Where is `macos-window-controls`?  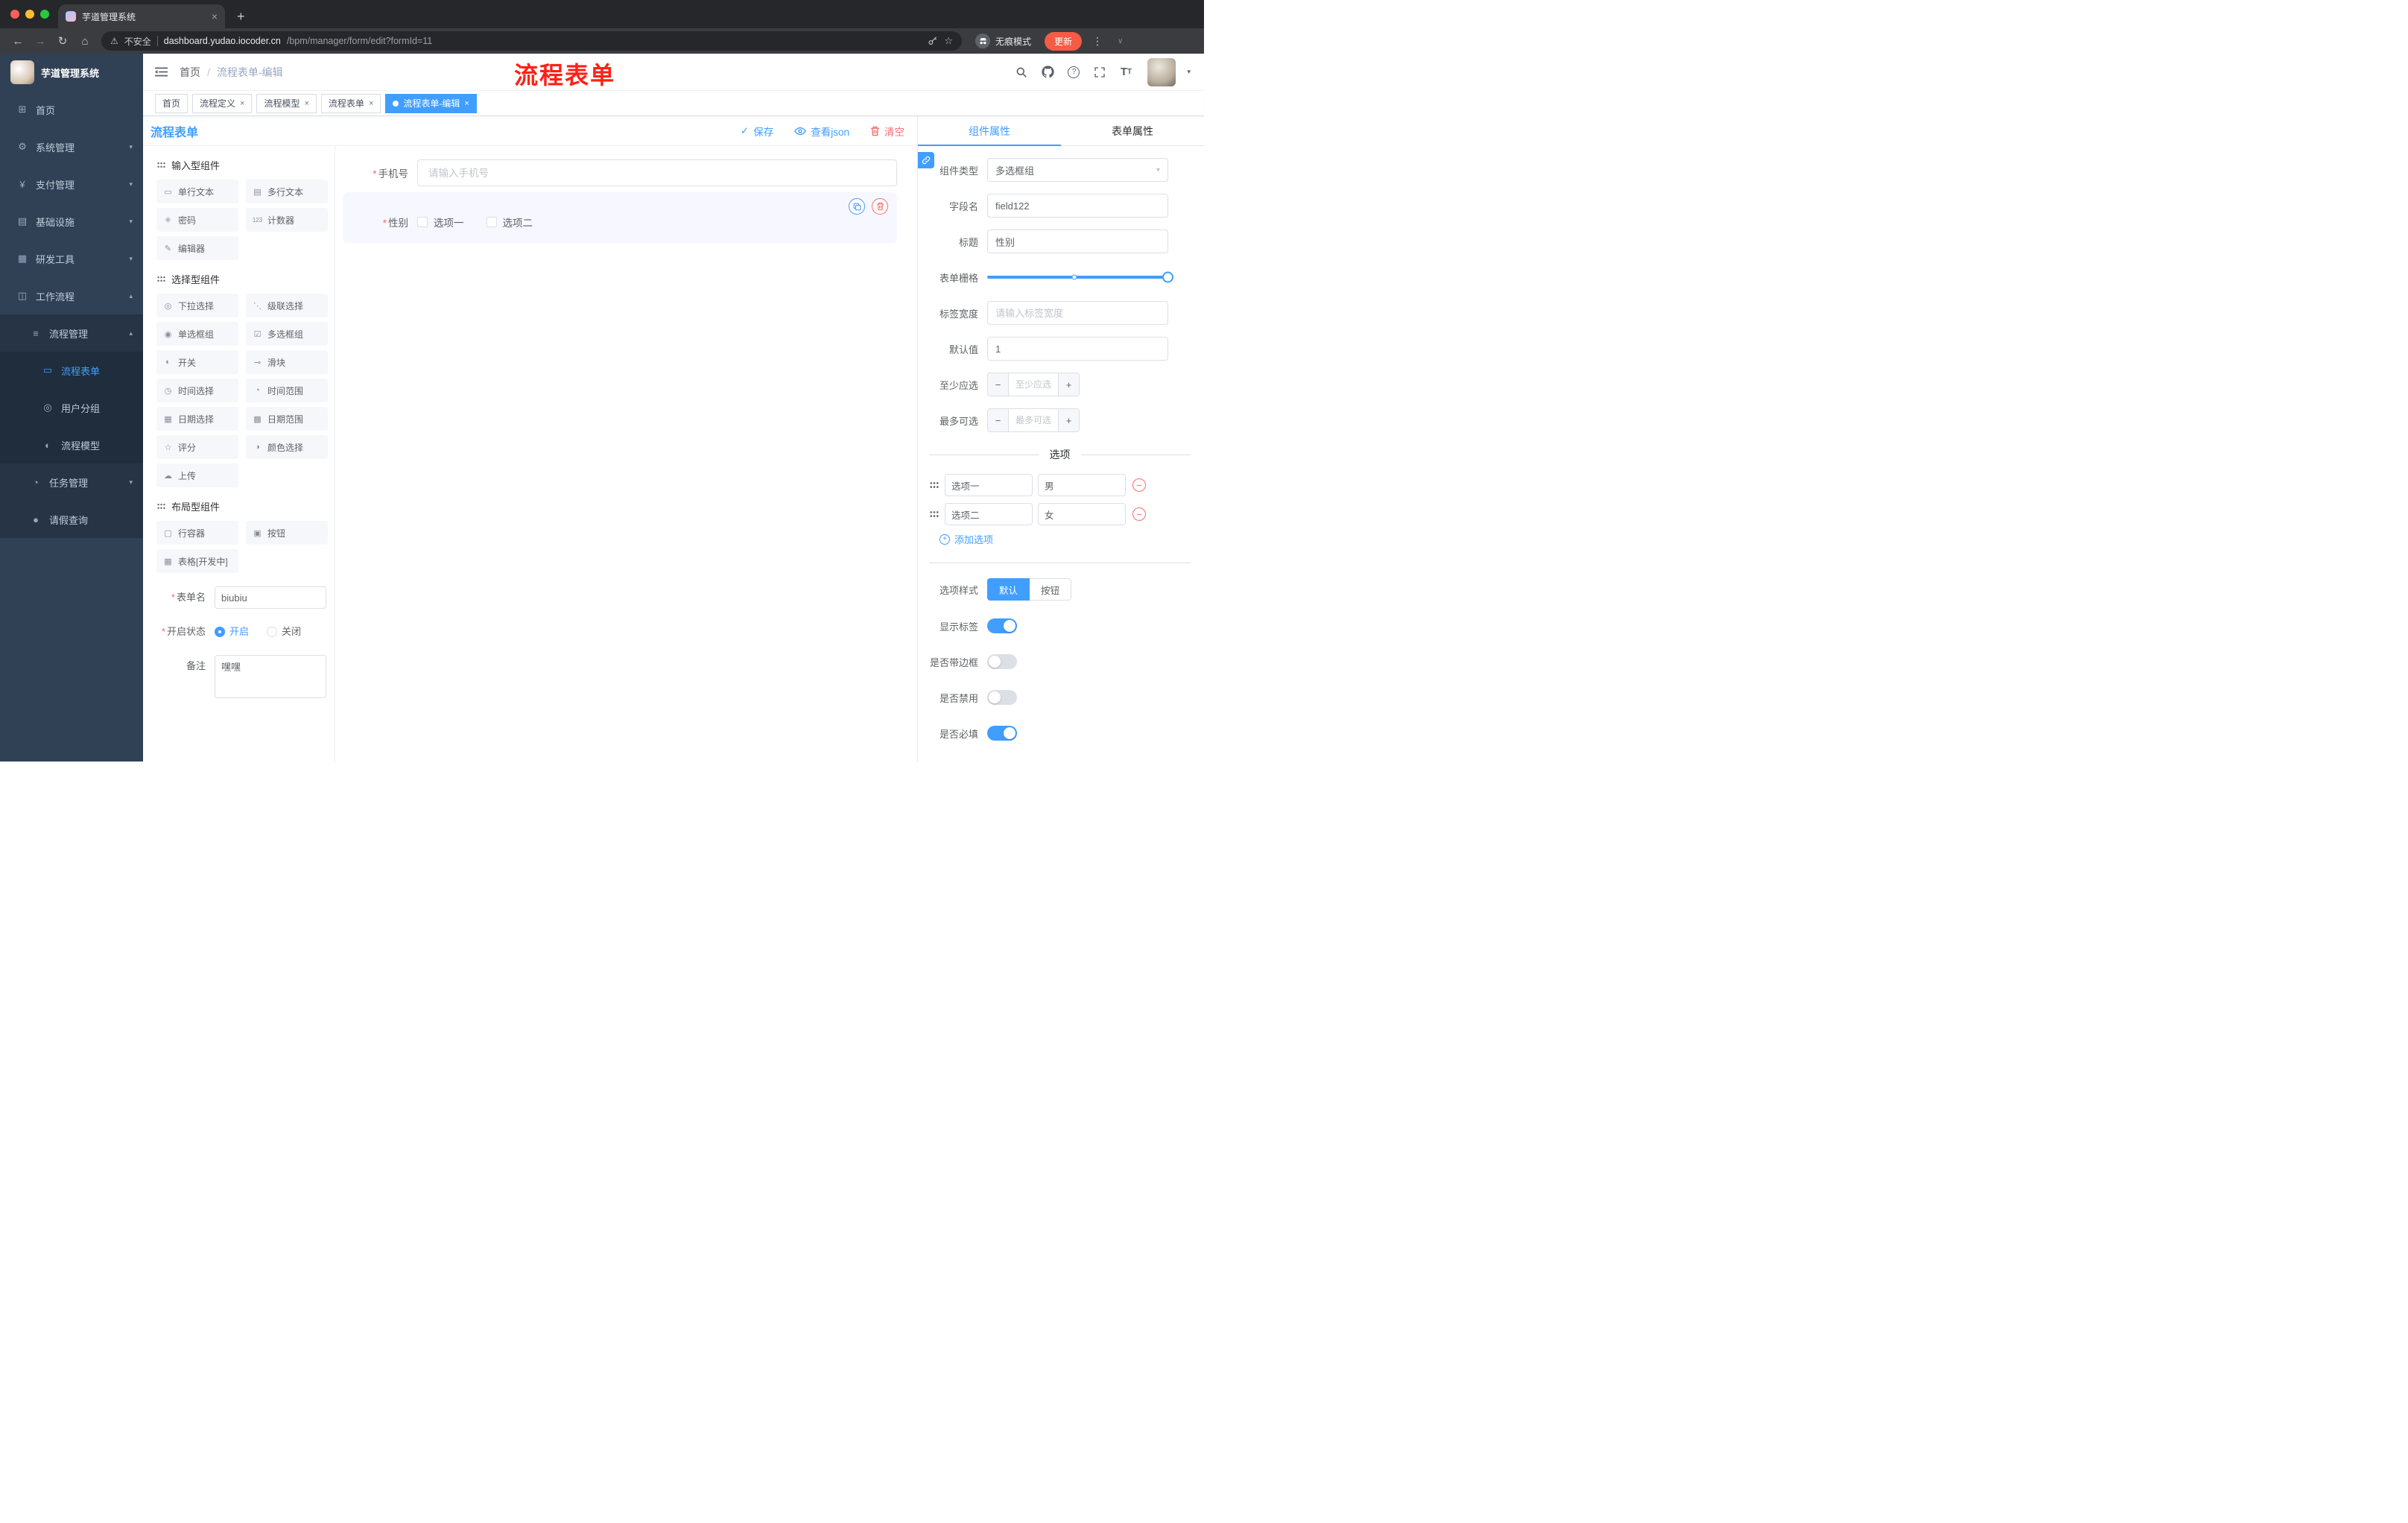 macos-window-controls is located at coordinates (29, 15).